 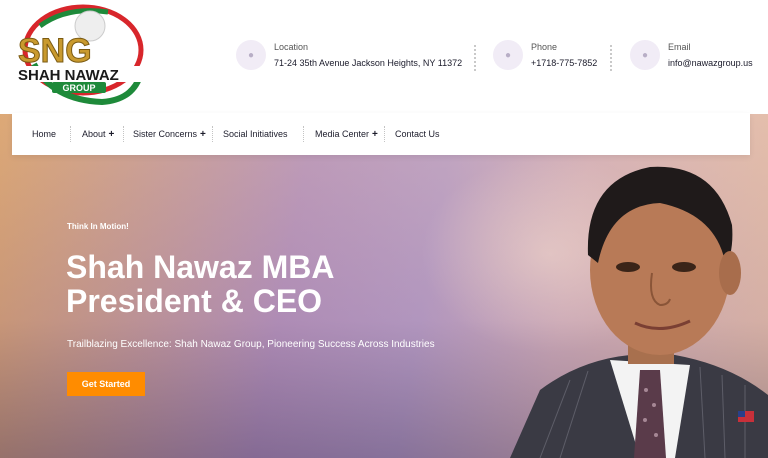 I want to click on hero-tagline: Think In Motion!, so click(x=98, y=226).